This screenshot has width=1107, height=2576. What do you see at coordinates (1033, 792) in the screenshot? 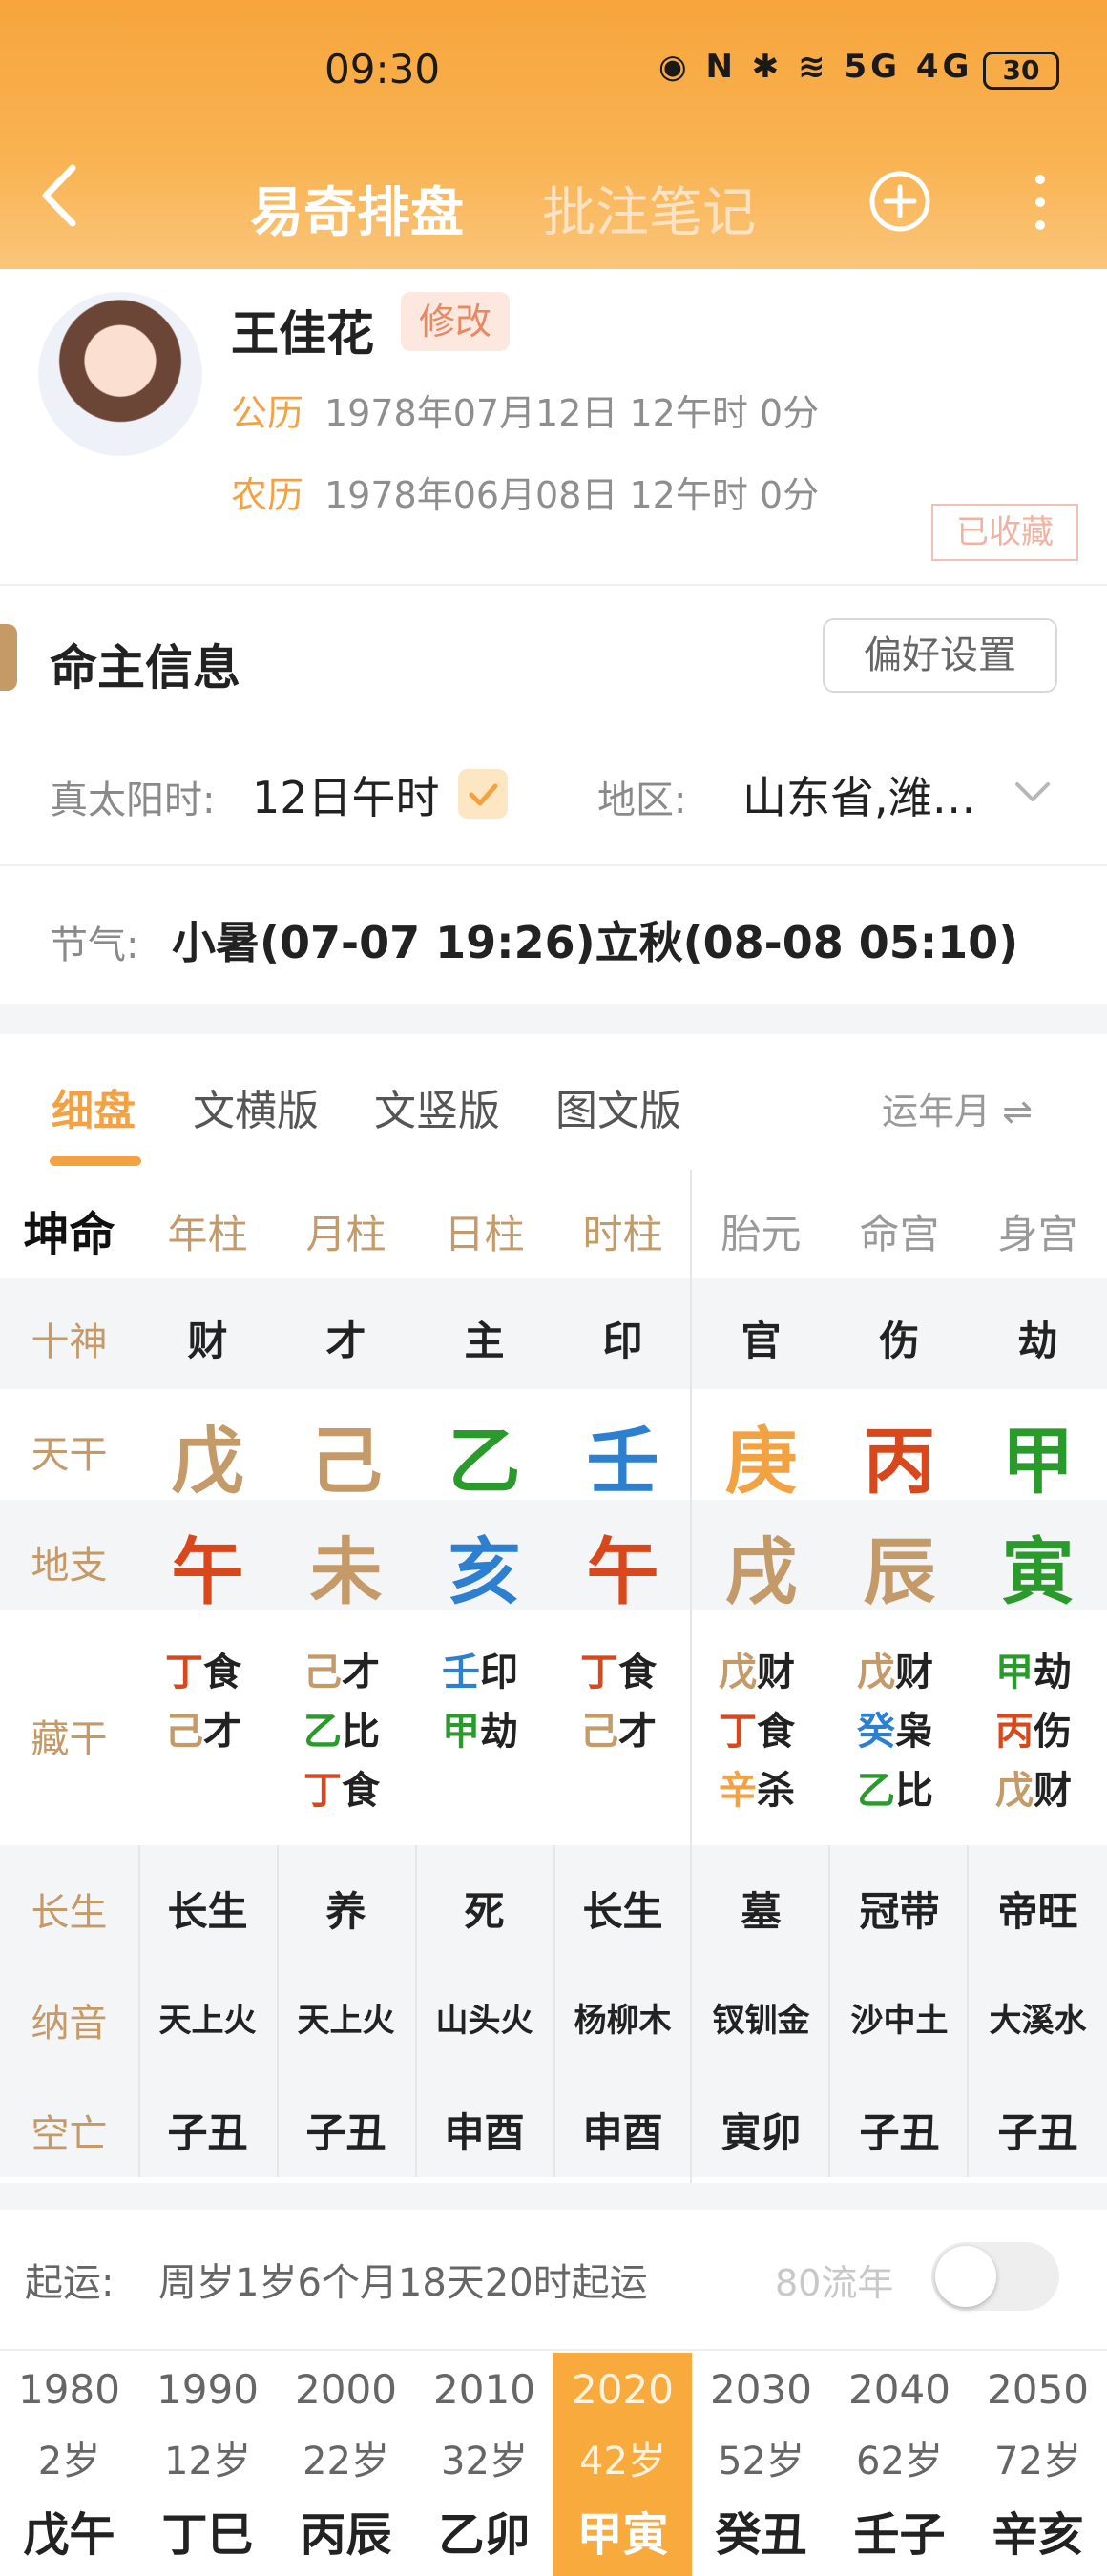
I see `chevron-down-icon` at bounding box center [1033, 792].